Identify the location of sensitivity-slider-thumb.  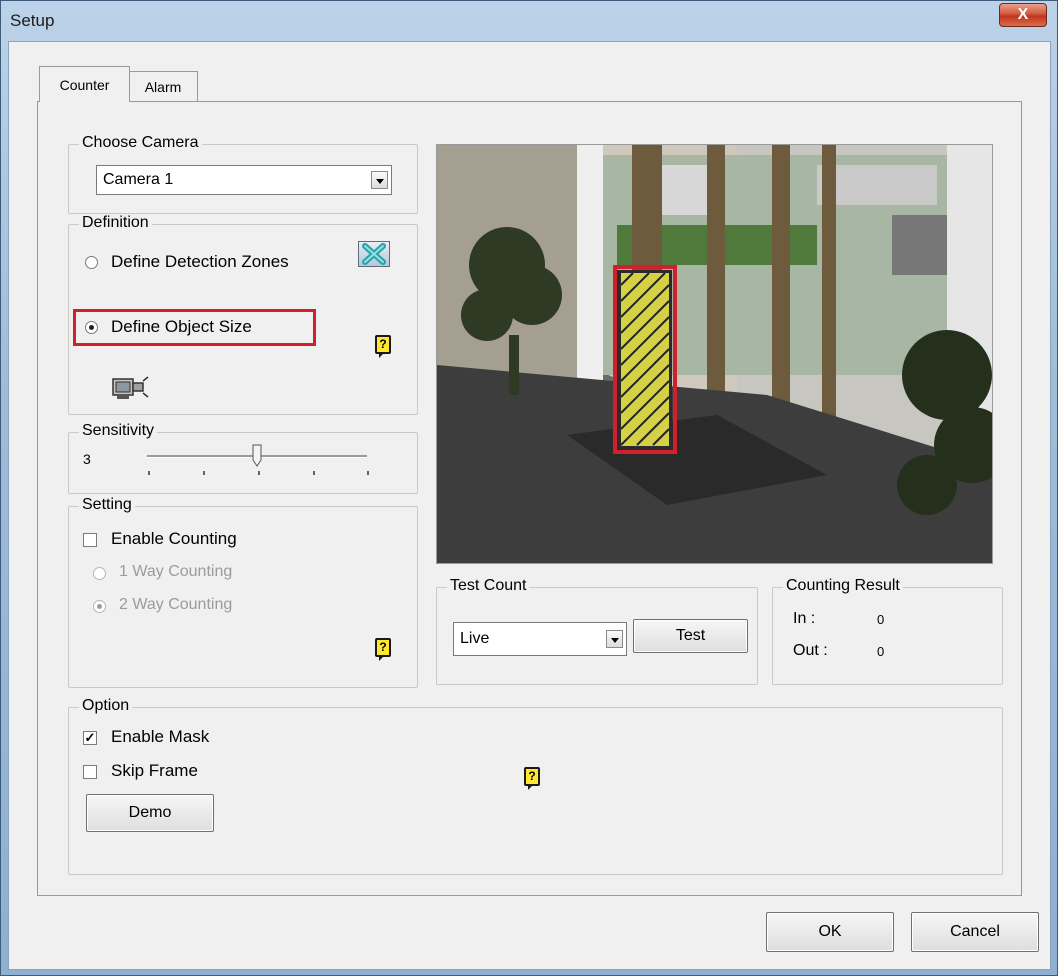
(257, 456).